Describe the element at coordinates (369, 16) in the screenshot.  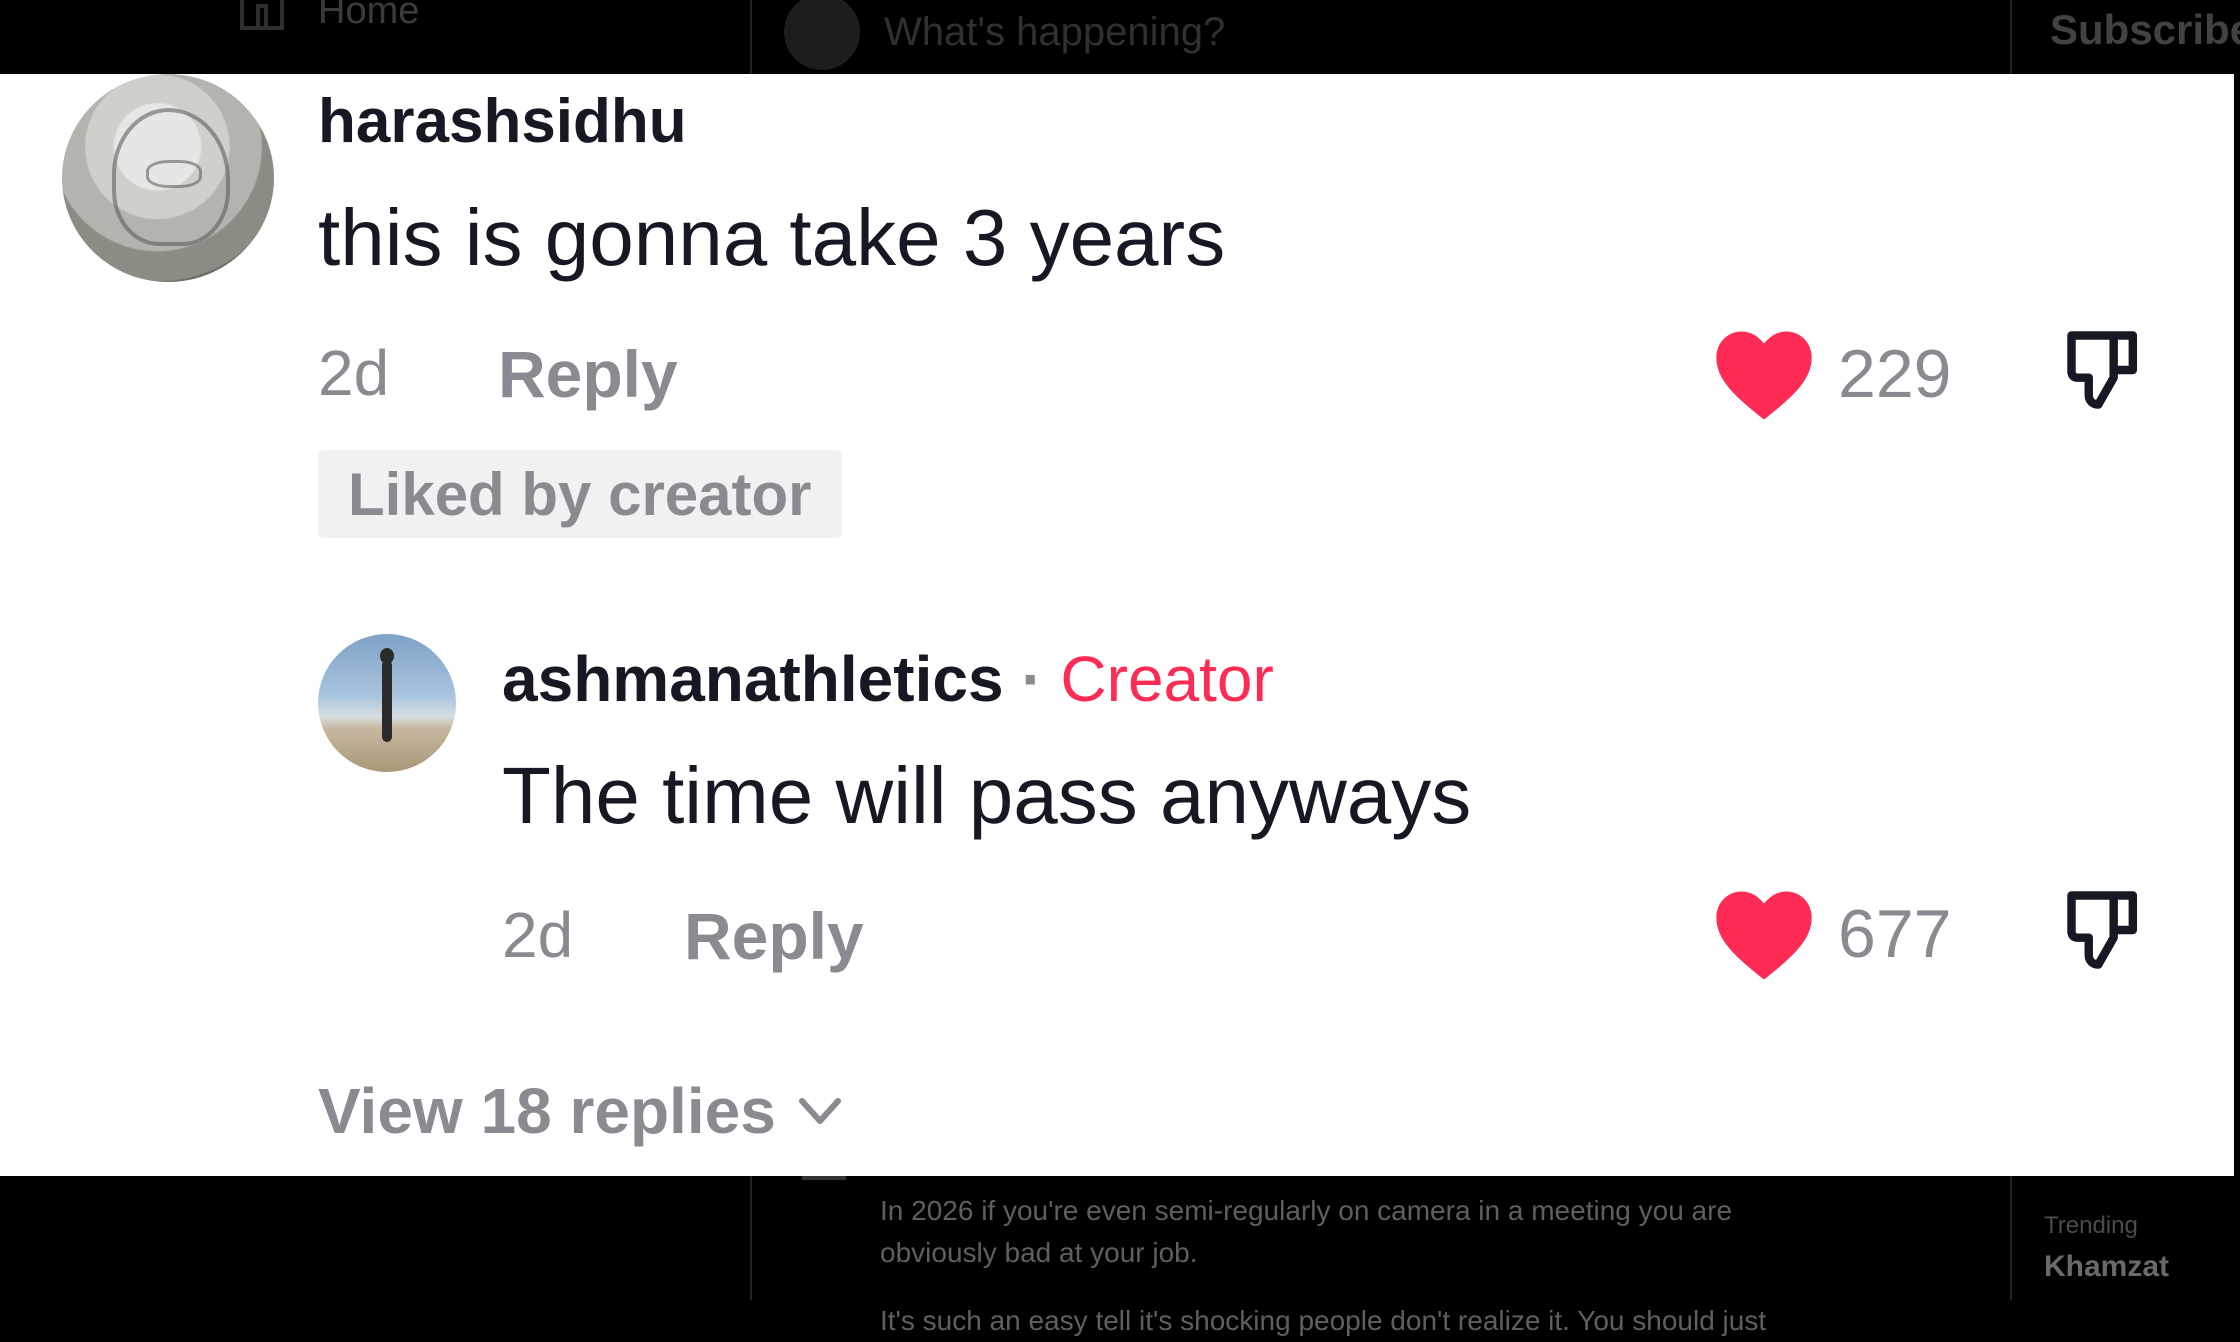
I see `background-nav-home-label: Home` at that location.